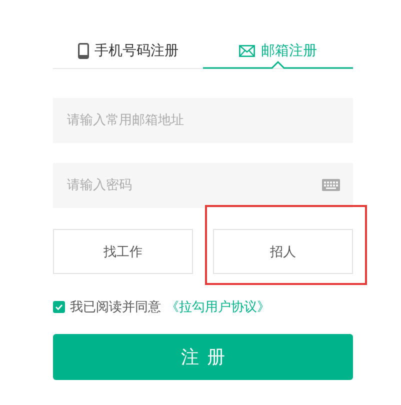 The width and height of the screenshot is (401, 405). I want to click on agreement-text: 我已阅读并同意, so click(115, 307).